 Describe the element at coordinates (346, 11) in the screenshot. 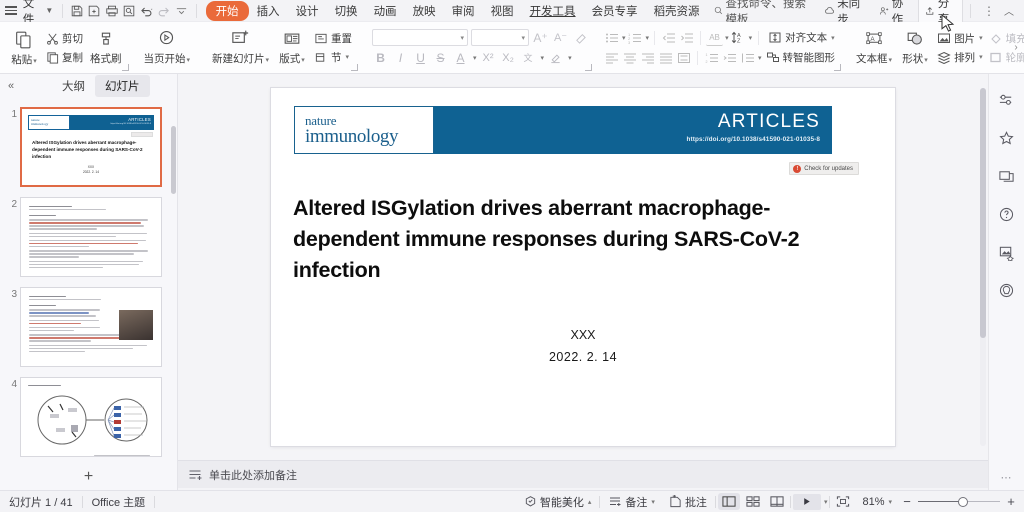

I see `tab-transition: 切换` at that location.